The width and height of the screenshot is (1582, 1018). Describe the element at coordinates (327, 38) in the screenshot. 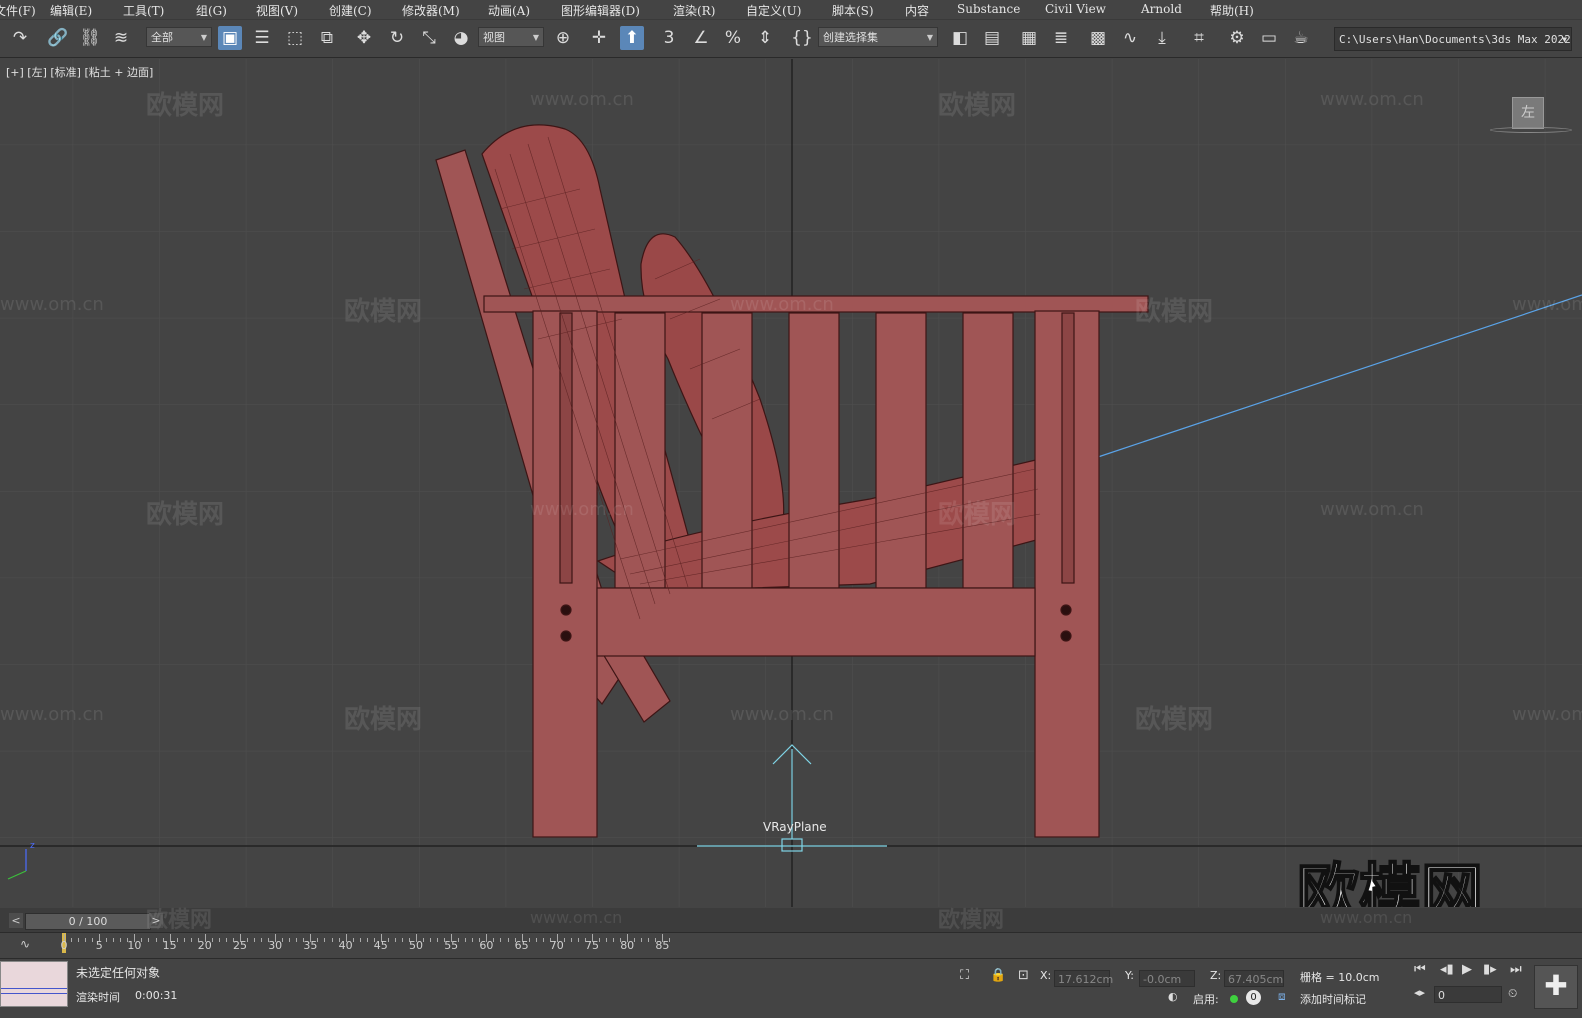

I see `window-crossing-icon: ⧉` at that location.